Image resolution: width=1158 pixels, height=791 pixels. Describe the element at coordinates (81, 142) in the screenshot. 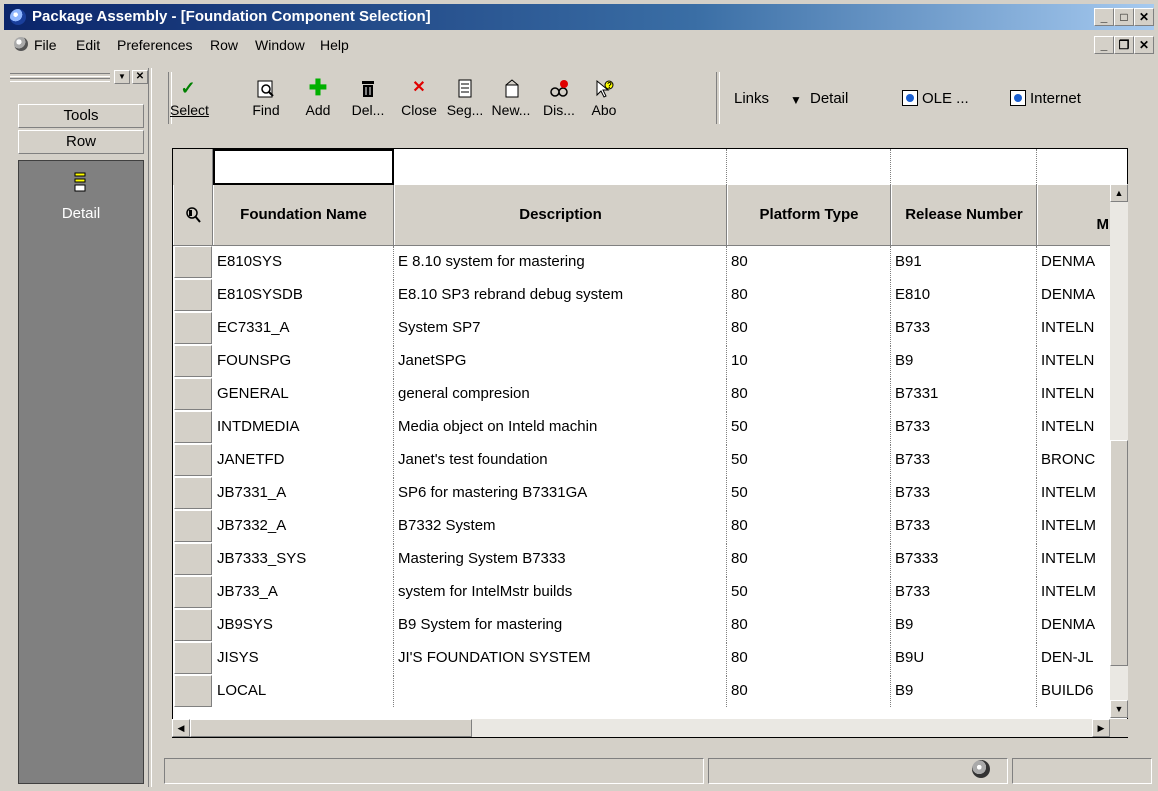

I see `row-button: Row` at that location.